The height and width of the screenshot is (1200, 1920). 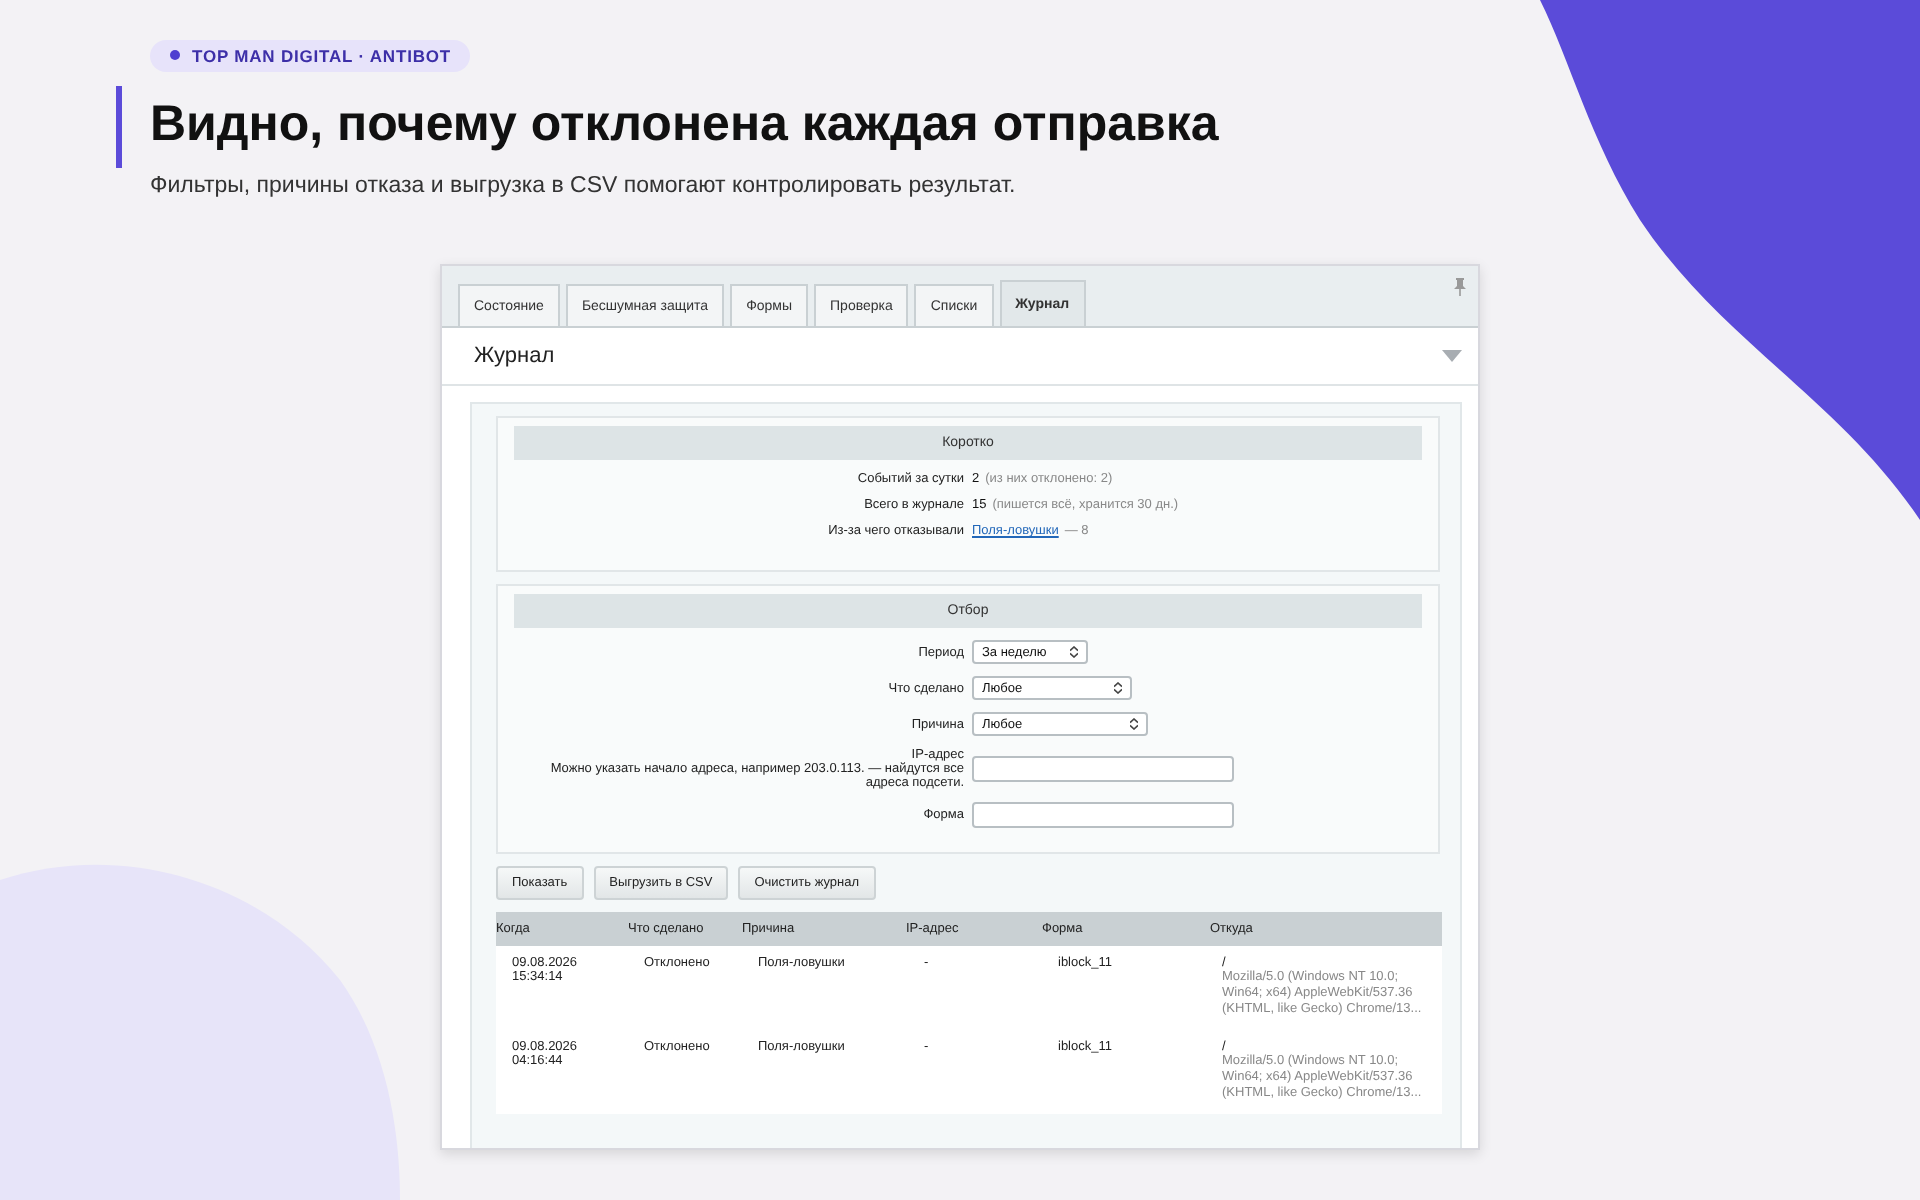 What do you see at coordinates (685, 124) in the screenshot?
I see `page-title: Видно, почему отклонена каждая отправка` at bounding box center [685, 124].